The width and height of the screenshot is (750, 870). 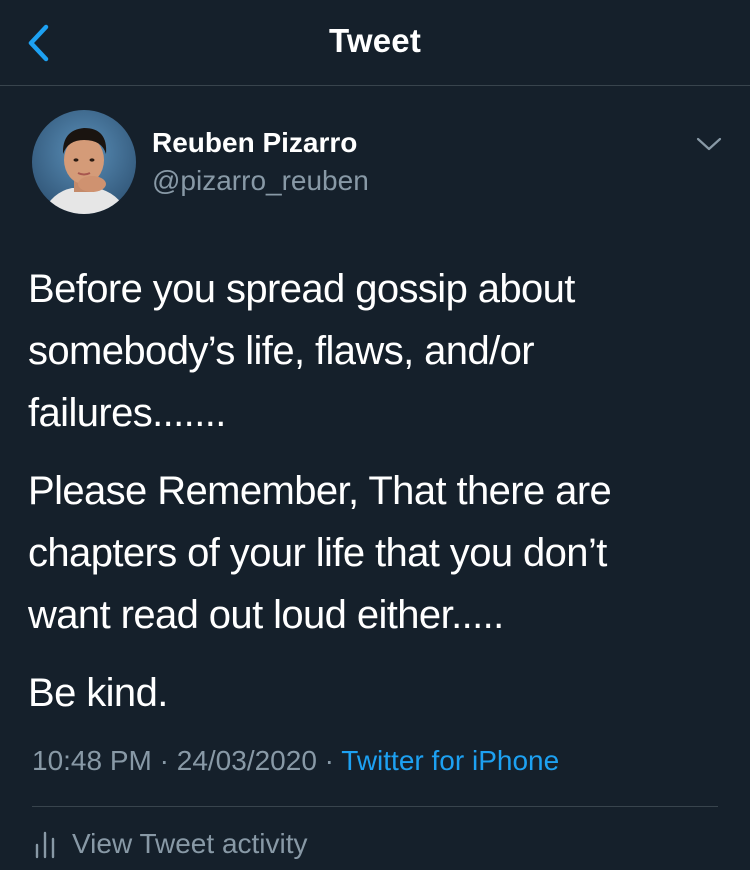 I want to click on tweet-menu-button, so click(x=709, y=144).